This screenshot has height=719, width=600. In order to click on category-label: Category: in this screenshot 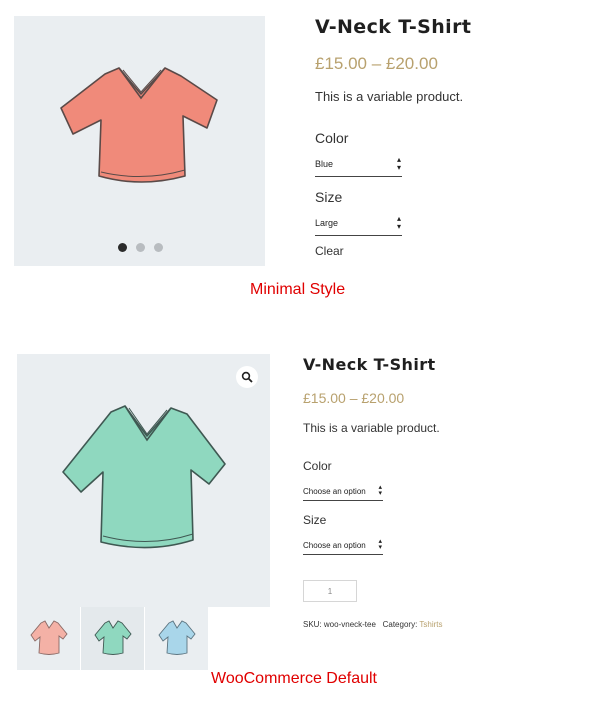, I will do `click(400, 624)`.